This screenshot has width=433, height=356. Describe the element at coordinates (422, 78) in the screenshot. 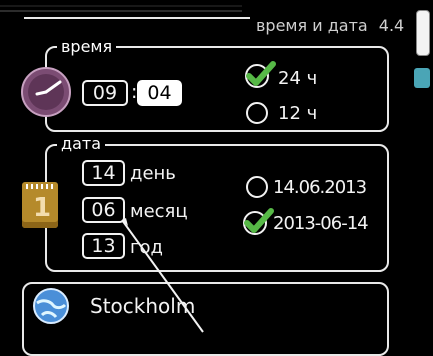

I see `side-tool-icon` at that location.